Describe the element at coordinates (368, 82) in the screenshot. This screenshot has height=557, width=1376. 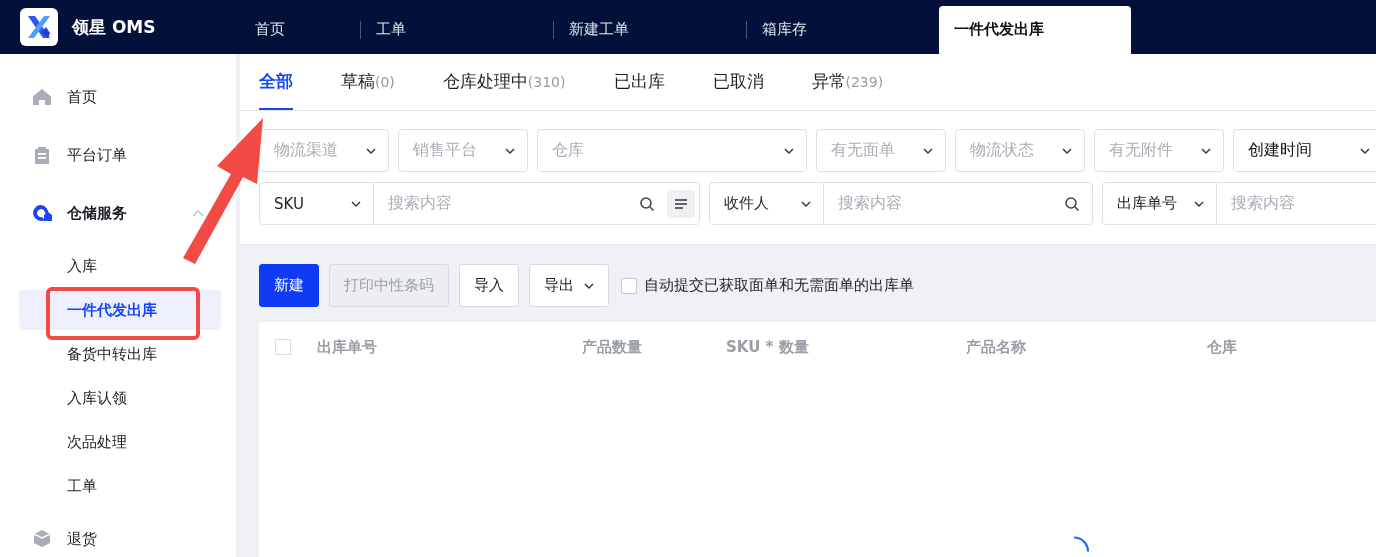
I see `status-tab: 草稿(0)` at that location.